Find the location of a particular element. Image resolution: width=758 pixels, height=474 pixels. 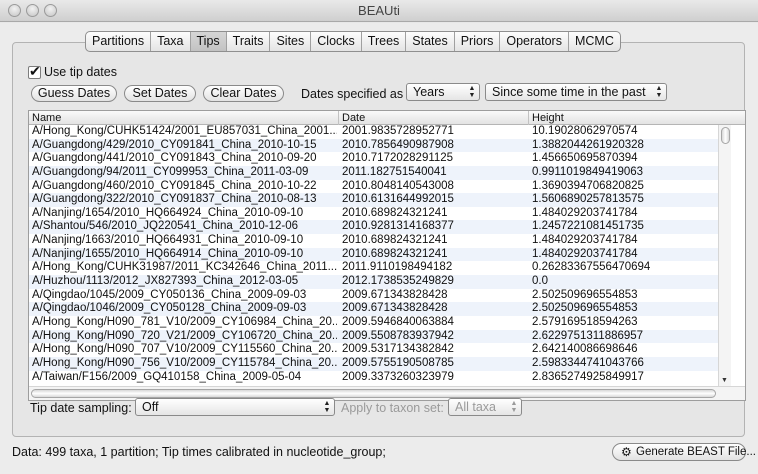

cell-height: 1.3690394706820825 is located at coordinates (629, 187).